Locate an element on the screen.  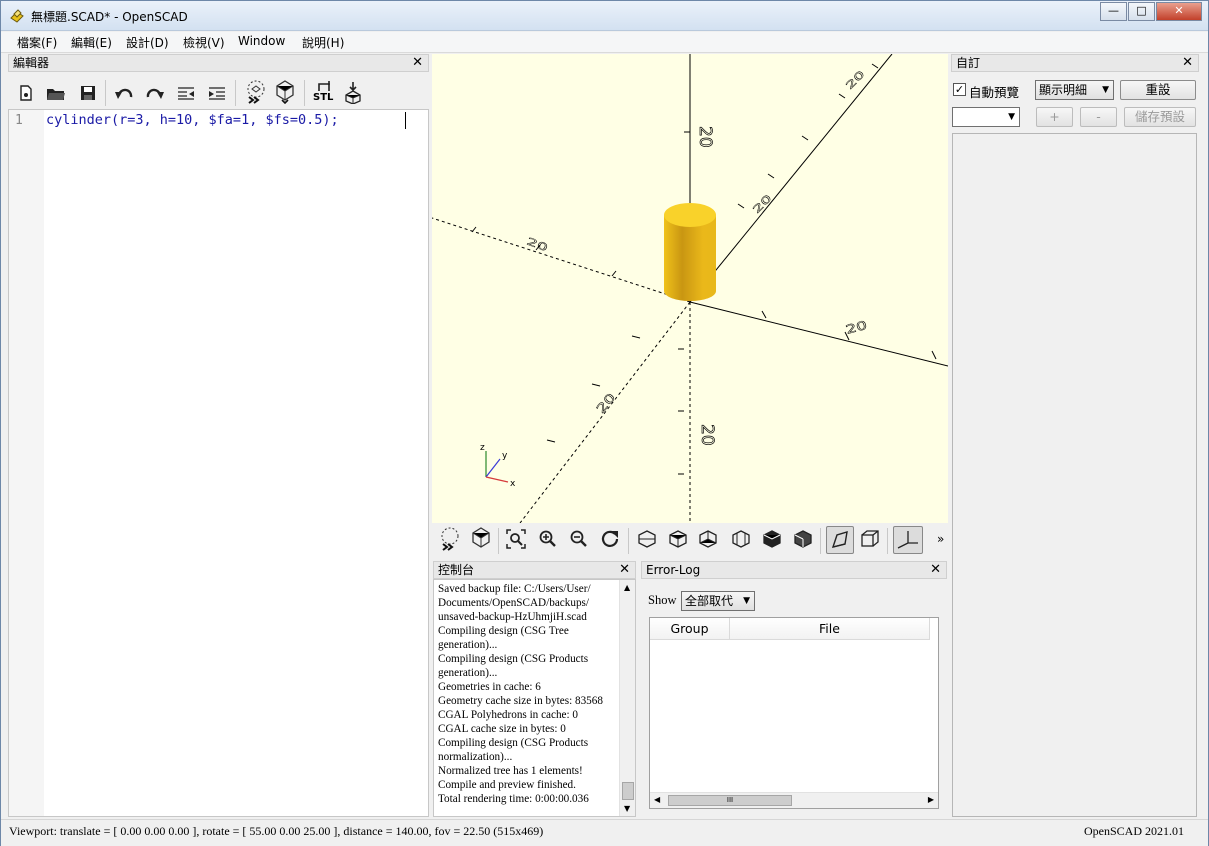
close-window-button: ✕ is located at coordinates (1179, 11).